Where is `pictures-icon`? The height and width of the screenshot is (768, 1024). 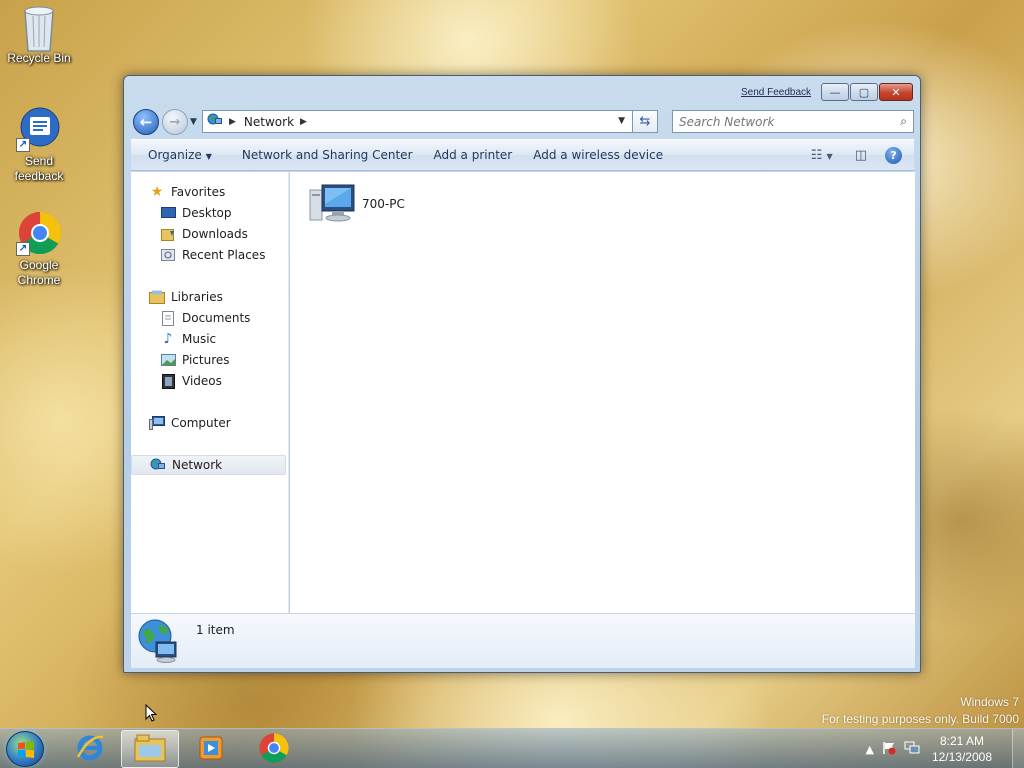 pictures-icon is located at coordinates (168, 360).